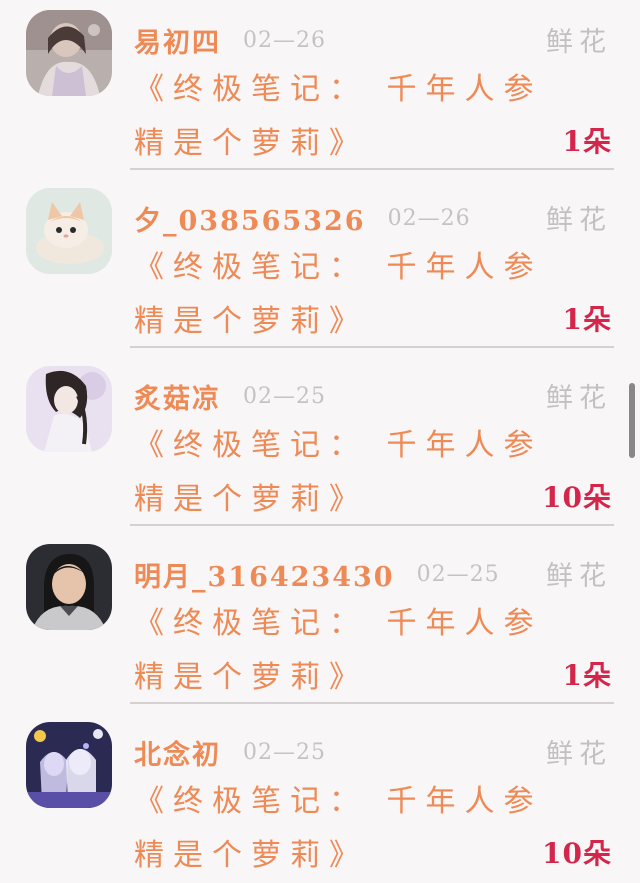  I want to click on avatar-anime-girl-icon, so click(69, 409).